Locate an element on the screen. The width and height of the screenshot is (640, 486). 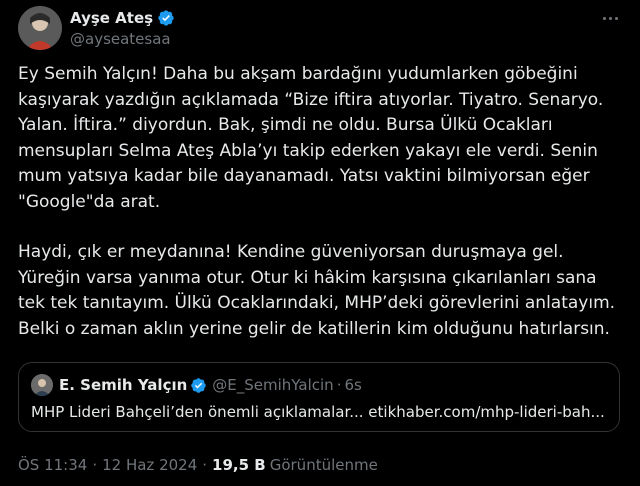
tweet-date: 12 Haz 2024 is located at coordinates (149, 465).